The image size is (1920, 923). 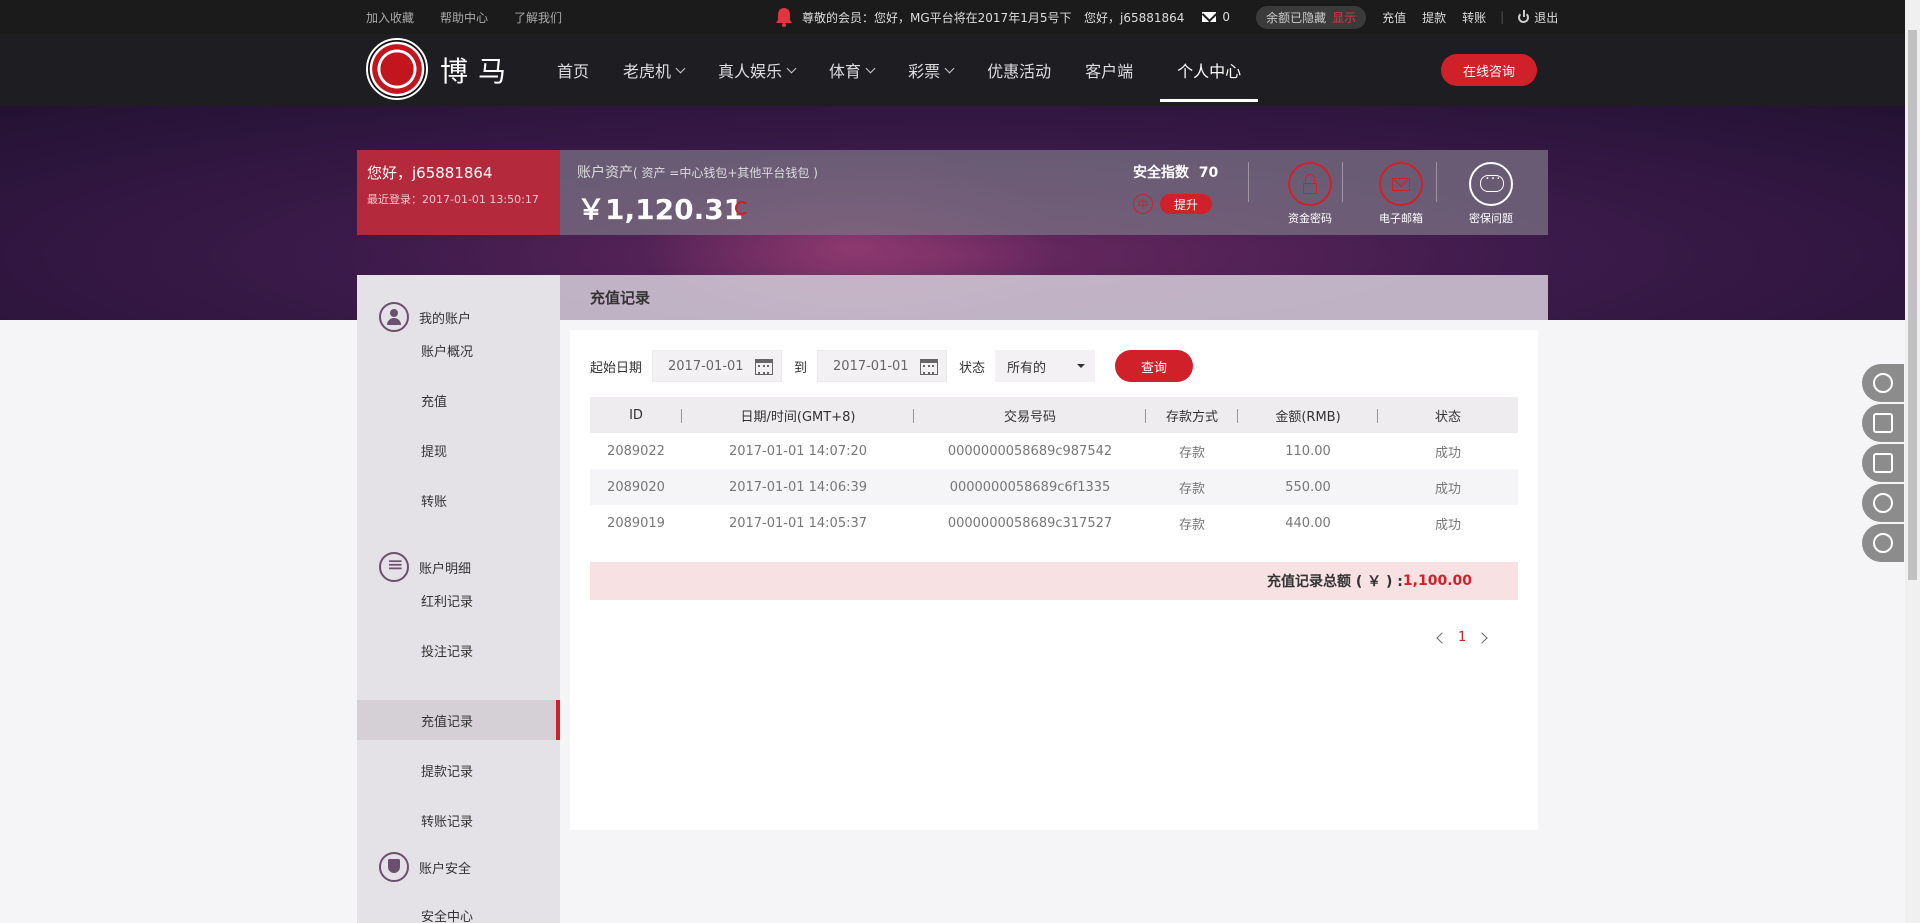 I want to click on user-card: 您好，j65881864 最近登录：2017-01-01 13:50:17, so click(x=458, y=192).